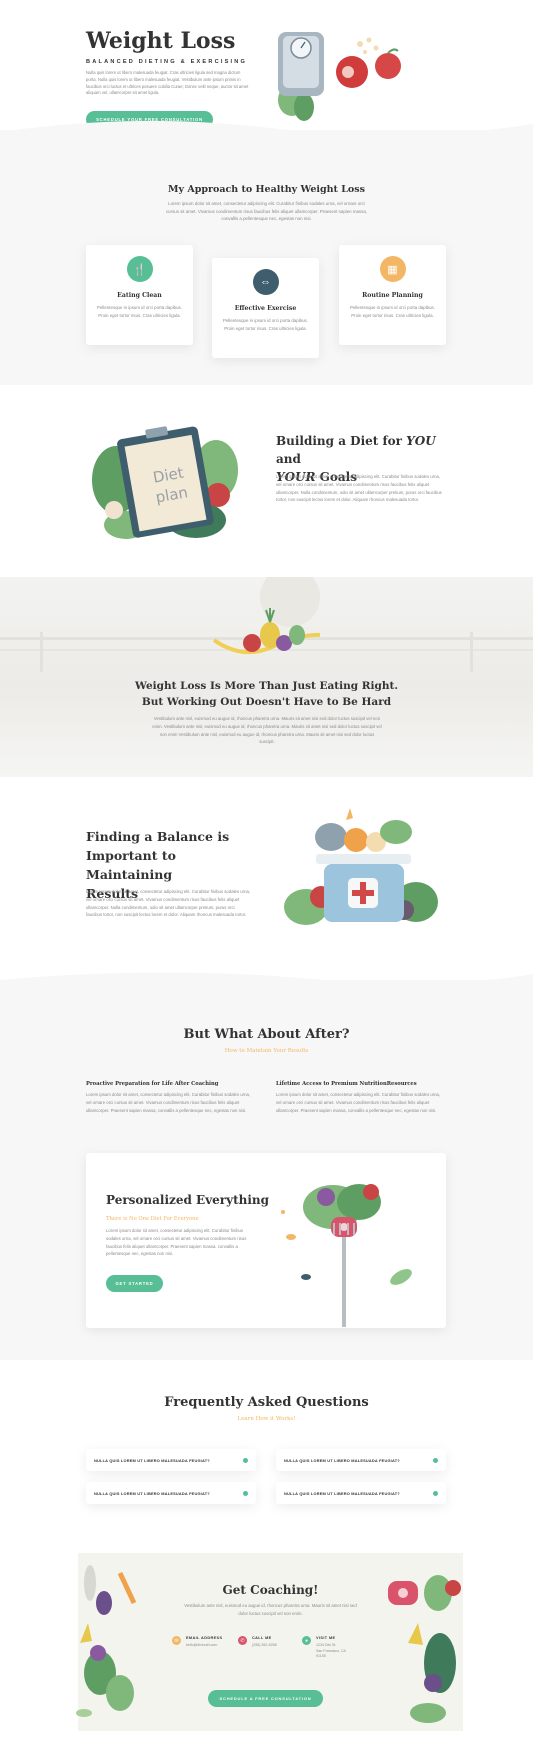 The image size is (533, 1753). I want to click on veggies-left-illustration, so click(106, 1641).